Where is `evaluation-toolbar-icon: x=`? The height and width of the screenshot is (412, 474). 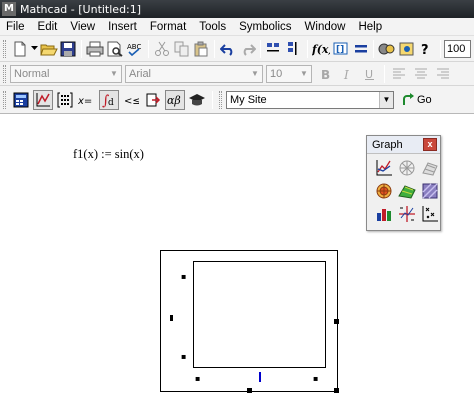 evaluation-toolbar-icon: x= is located at coordinates (87, 100).